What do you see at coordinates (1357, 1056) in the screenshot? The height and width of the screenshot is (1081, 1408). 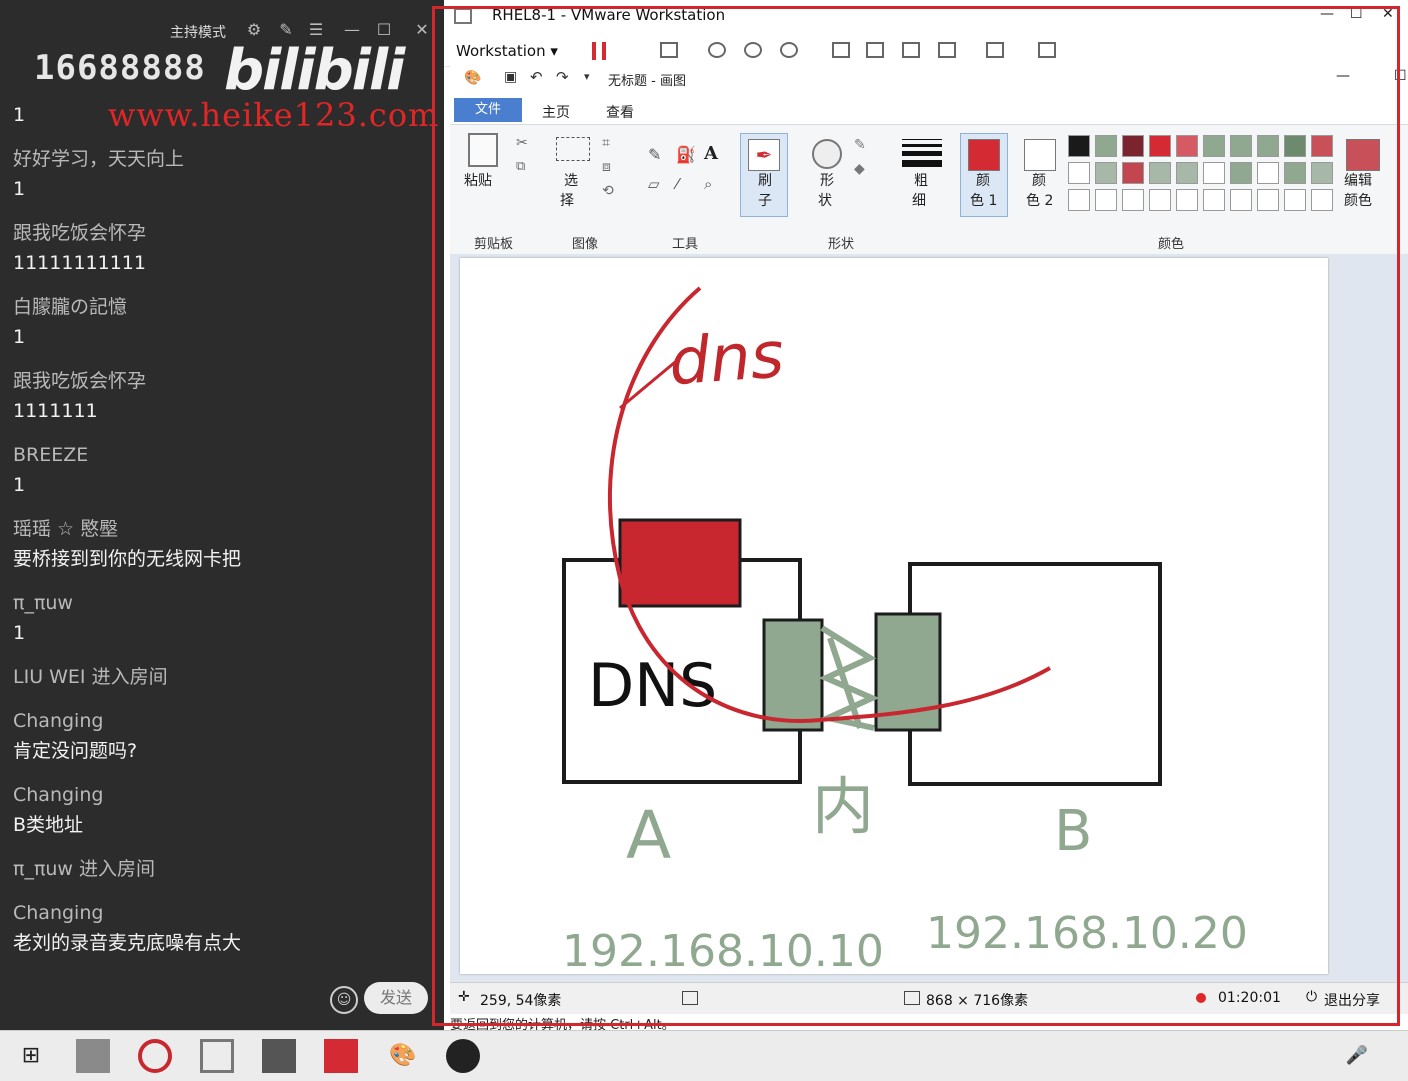 I see `microphone-icon: 🎤` at bounding box center [1357, 1056].